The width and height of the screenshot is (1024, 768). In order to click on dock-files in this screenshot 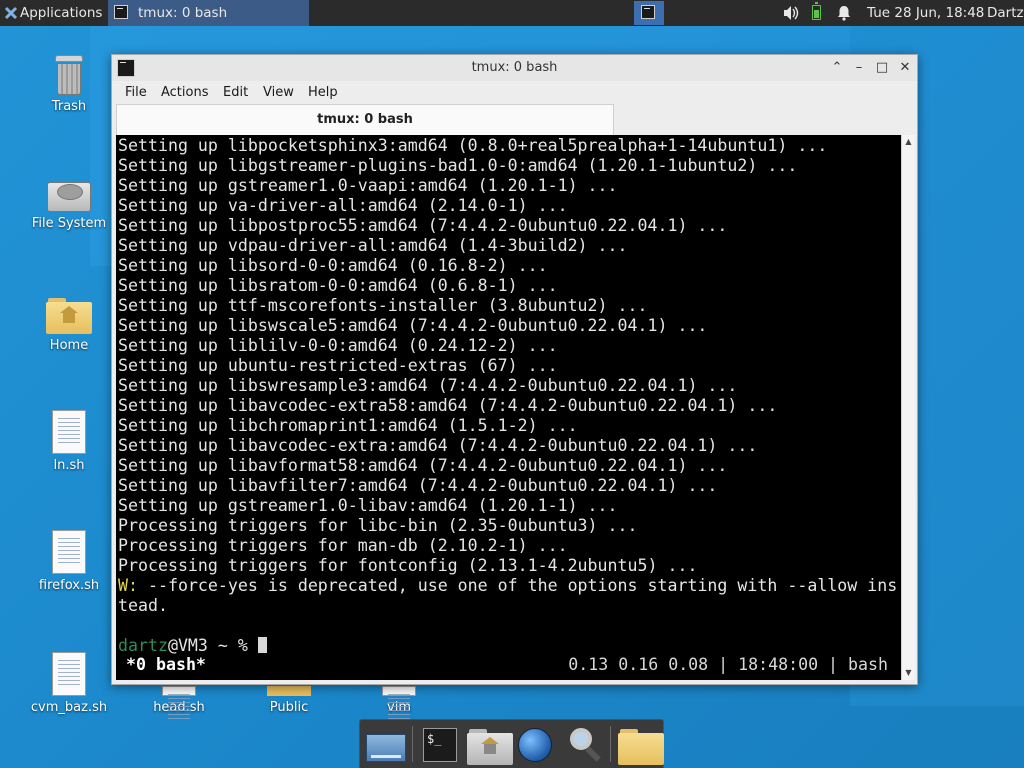, I will do `click(640, 745)`.